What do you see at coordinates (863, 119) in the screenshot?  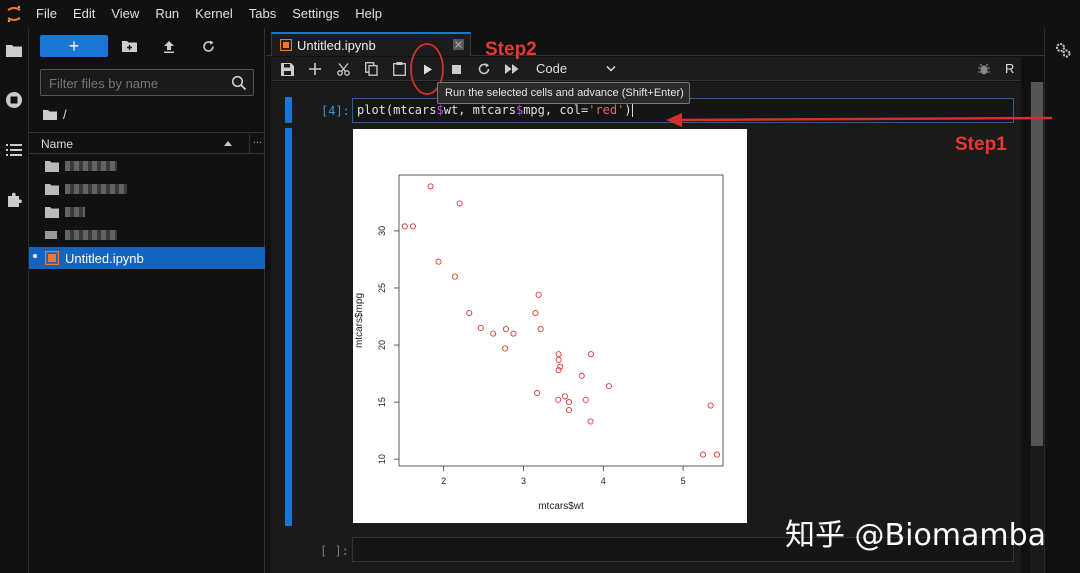 I see `step1-arrow-line` at bounding box center [863, 119].